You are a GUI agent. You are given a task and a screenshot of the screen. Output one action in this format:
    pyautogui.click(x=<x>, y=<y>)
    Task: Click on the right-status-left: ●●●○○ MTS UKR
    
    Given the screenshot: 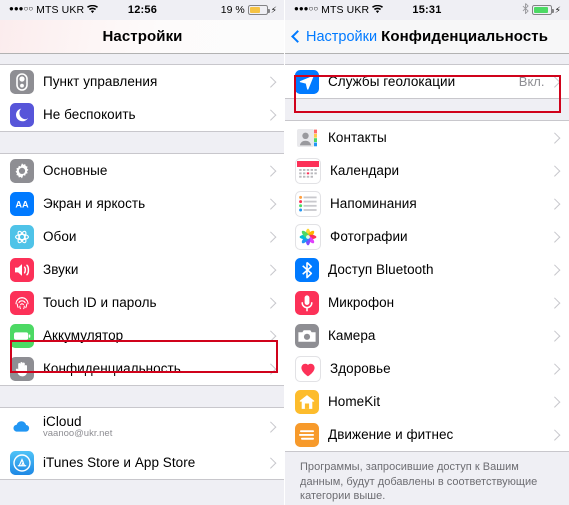 What is the action you would take?
    pyautogui.click(x=339, y=10)
    